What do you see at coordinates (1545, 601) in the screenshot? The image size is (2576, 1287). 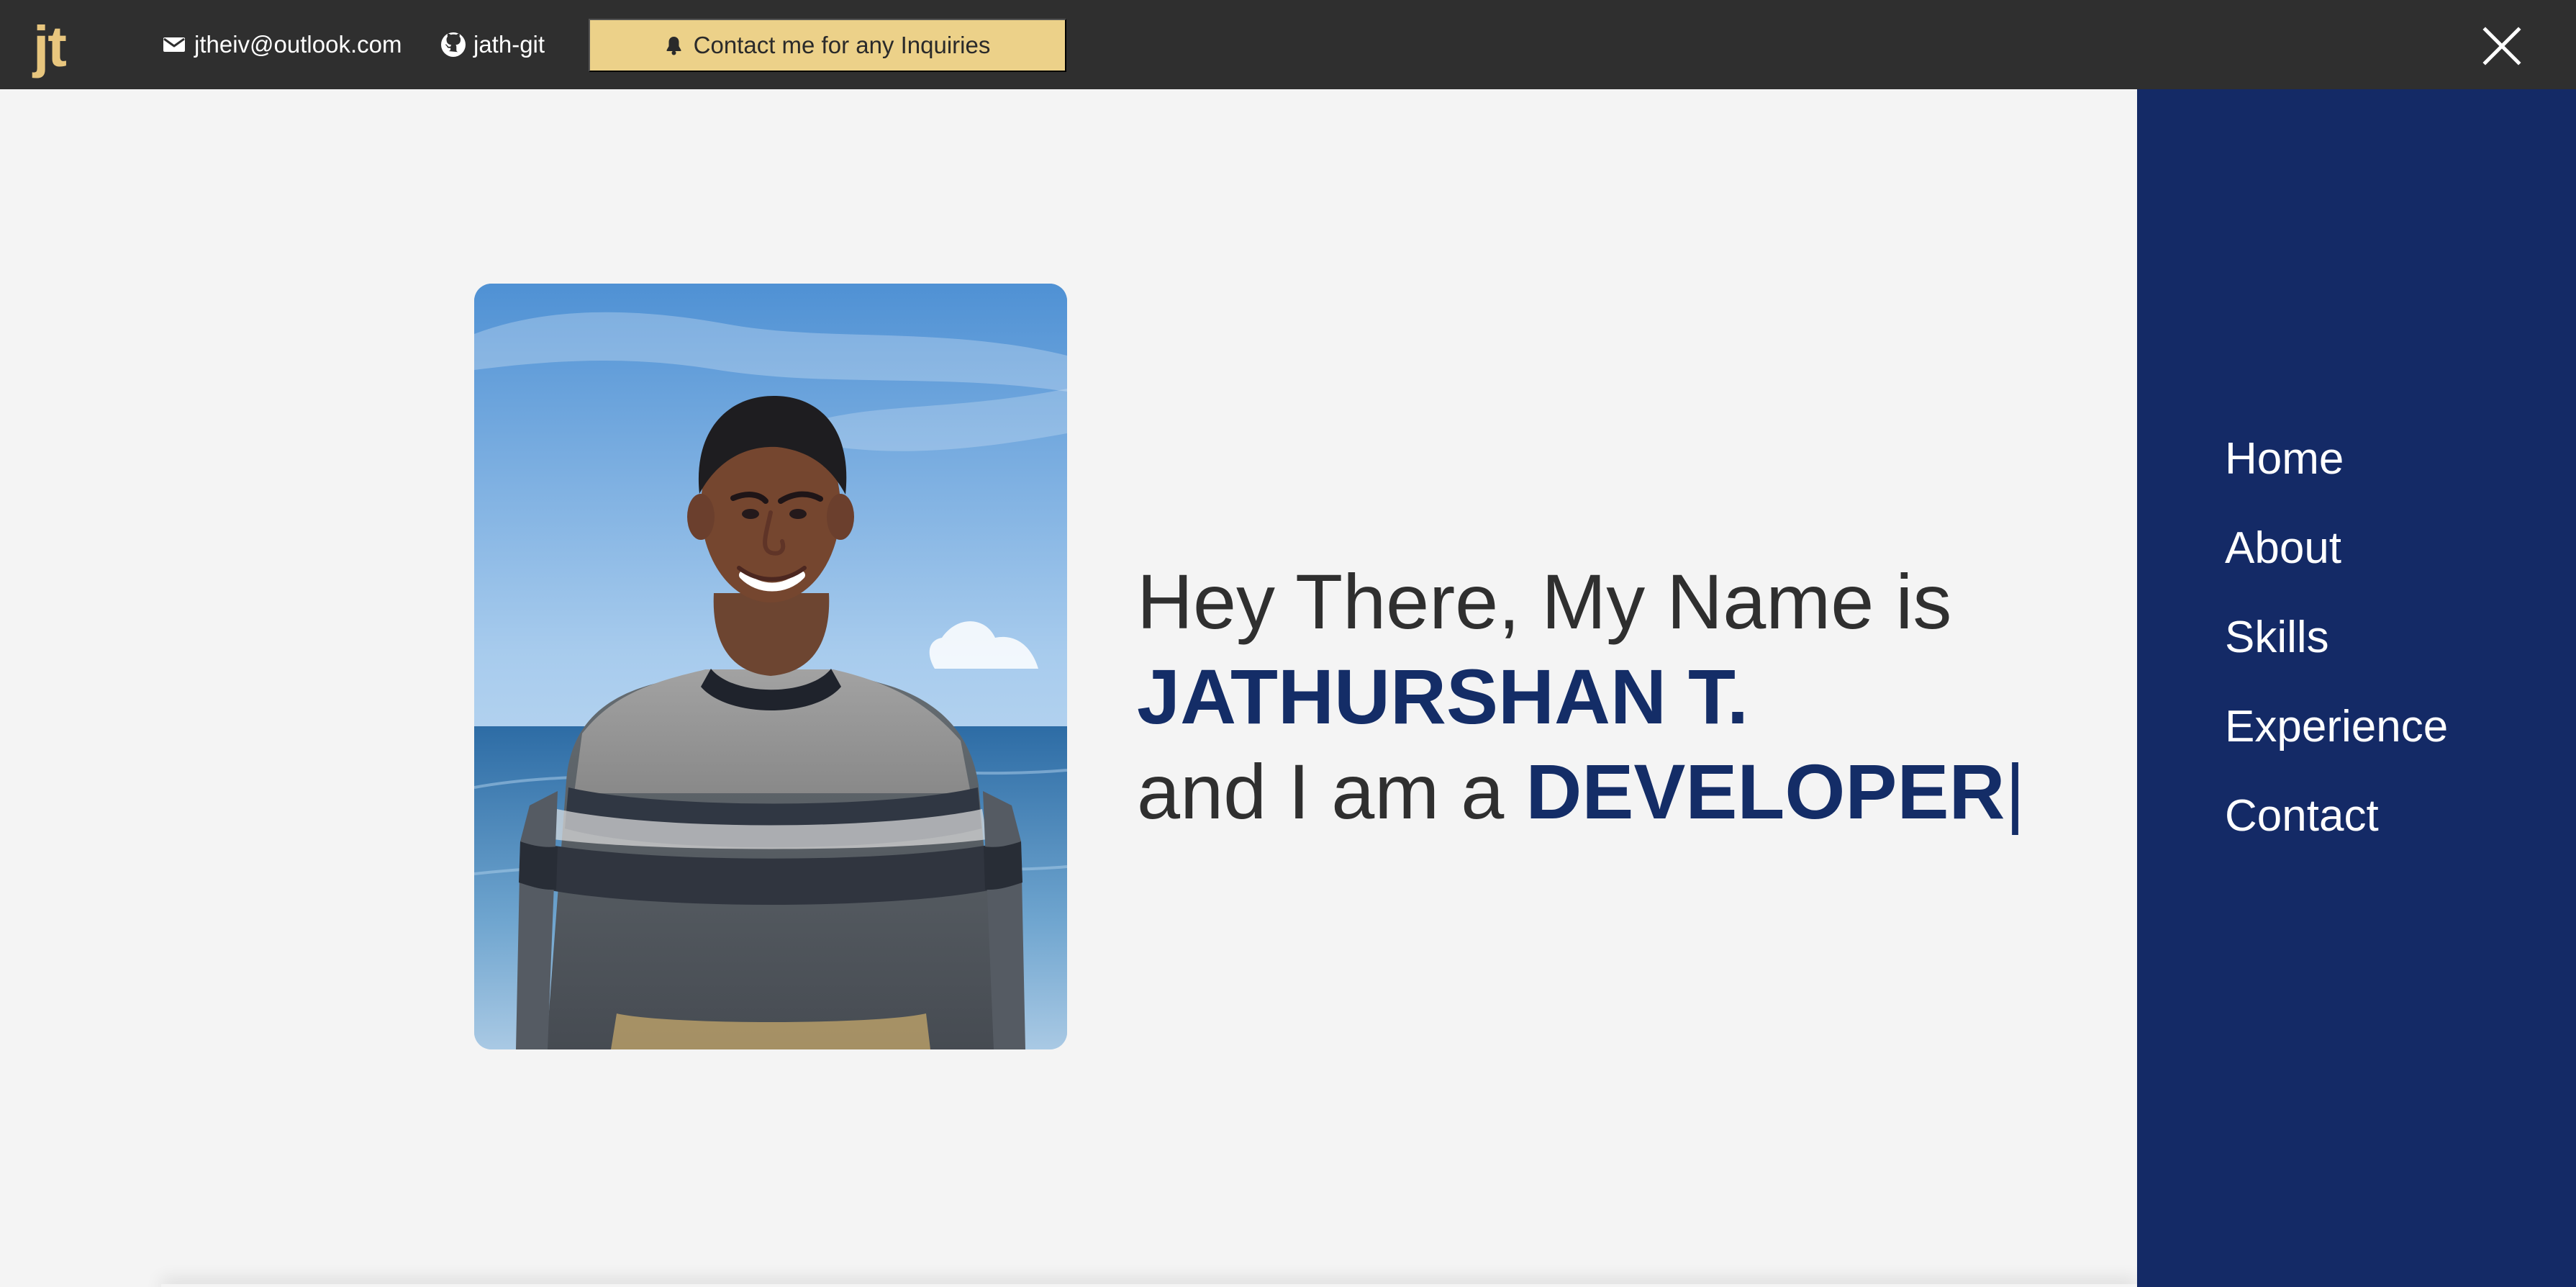 I see `hero-greeting: Hey There, My Name is` at bounding box center [1545, 601].